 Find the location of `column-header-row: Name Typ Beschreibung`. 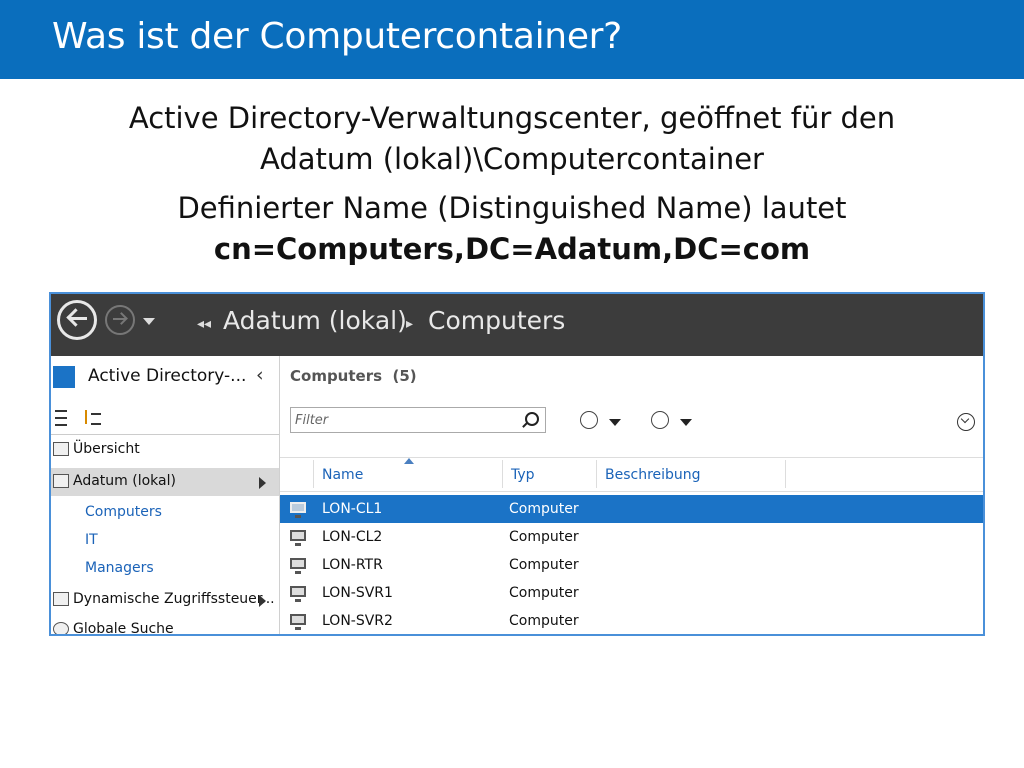

column-header-row: Name Typ Beschreibung is located at coordinates (631, 474).